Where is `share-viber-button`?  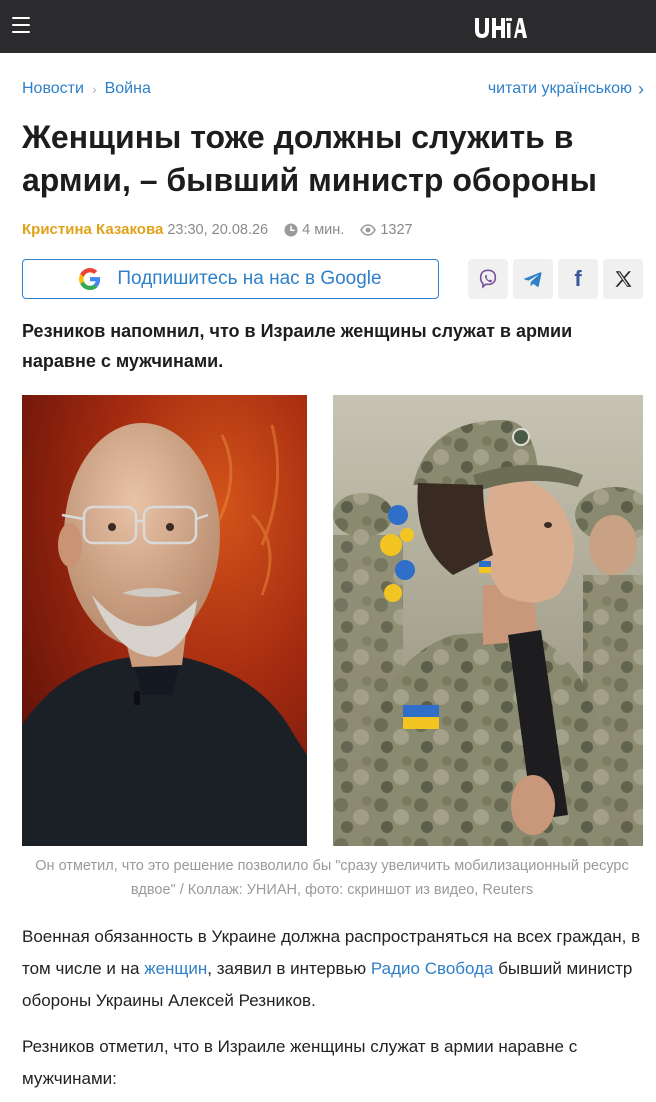 share-viber-button is located at coordinates (488, 279).